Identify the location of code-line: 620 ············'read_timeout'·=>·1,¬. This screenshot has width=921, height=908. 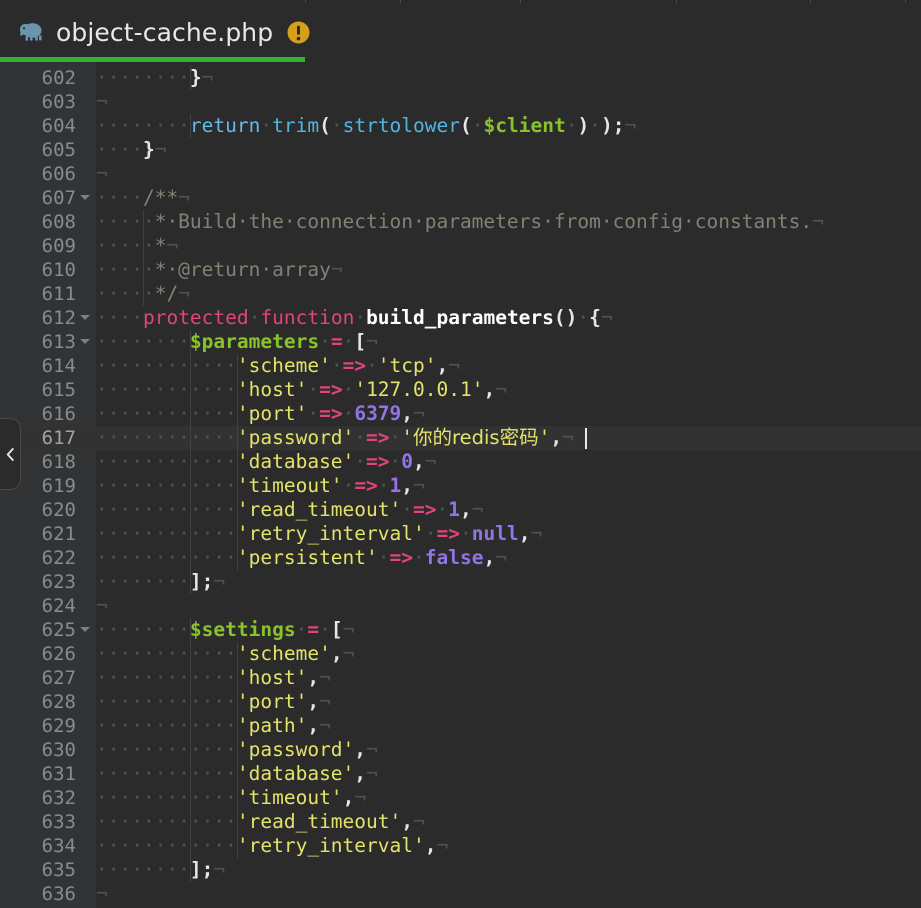
(460, 510).